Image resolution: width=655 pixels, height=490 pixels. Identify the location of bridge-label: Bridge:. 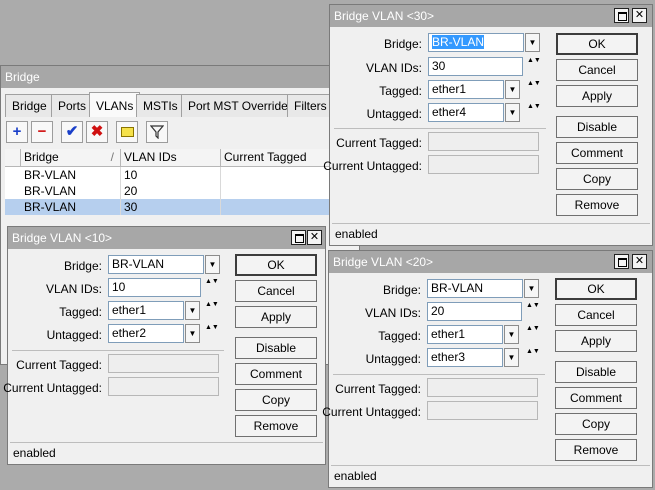
(82, 266).